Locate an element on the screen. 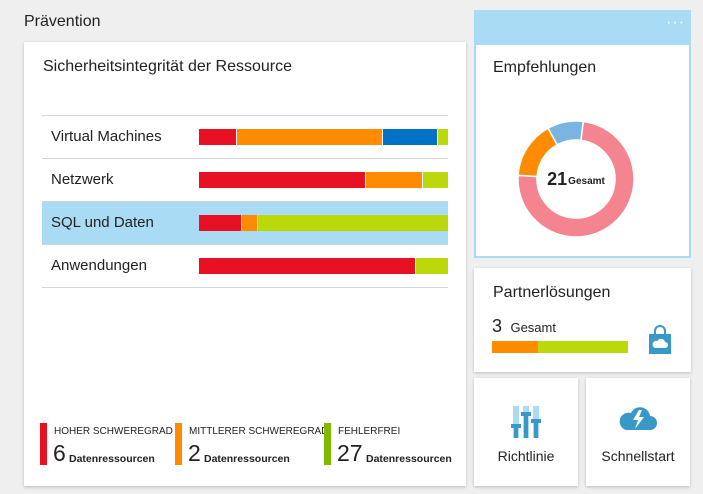  resource-row-applications: Anwendungen is located at coordinates (245, 266).